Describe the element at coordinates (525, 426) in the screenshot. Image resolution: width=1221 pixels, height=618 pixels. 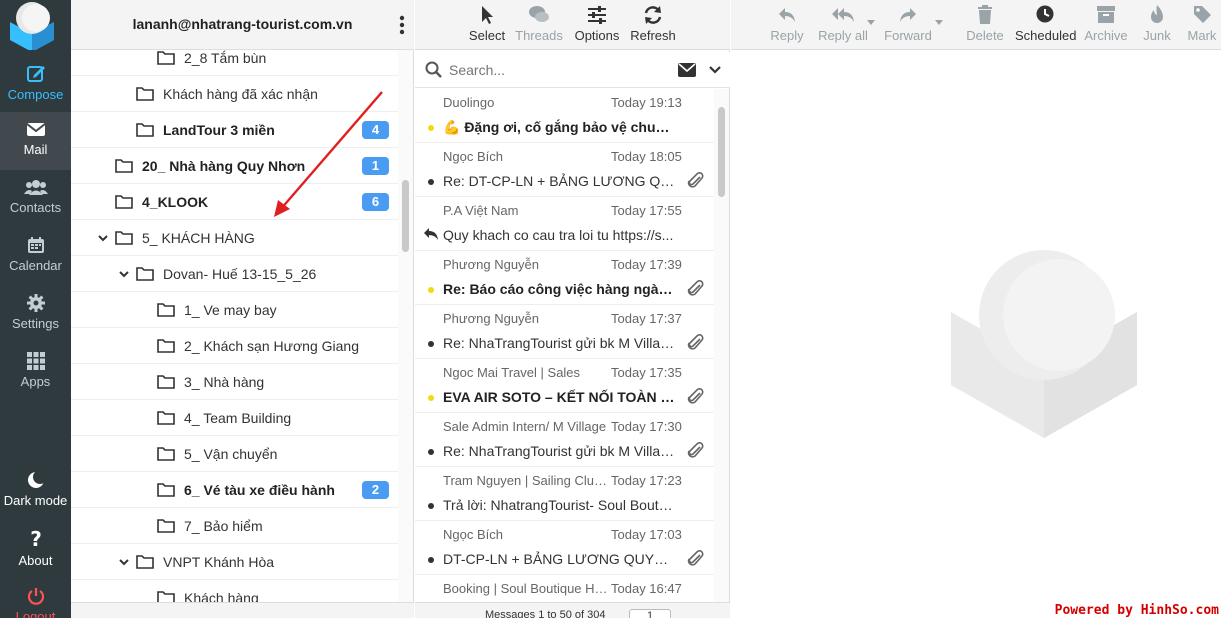
I see `message-sender: Sale Admin Intern/ M Village` at that location.